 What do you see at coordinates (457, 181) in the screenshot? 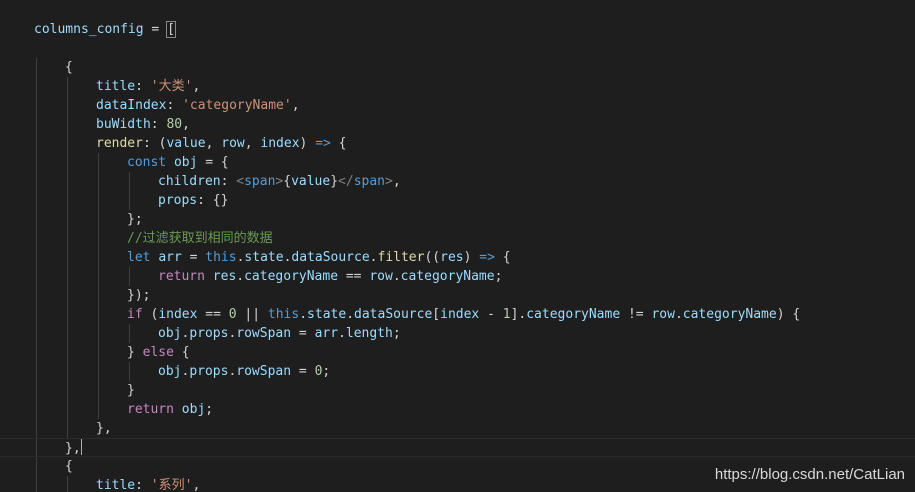
I see `code-line: children: <span>{value}</span>,` at bounding box center [457, 181].